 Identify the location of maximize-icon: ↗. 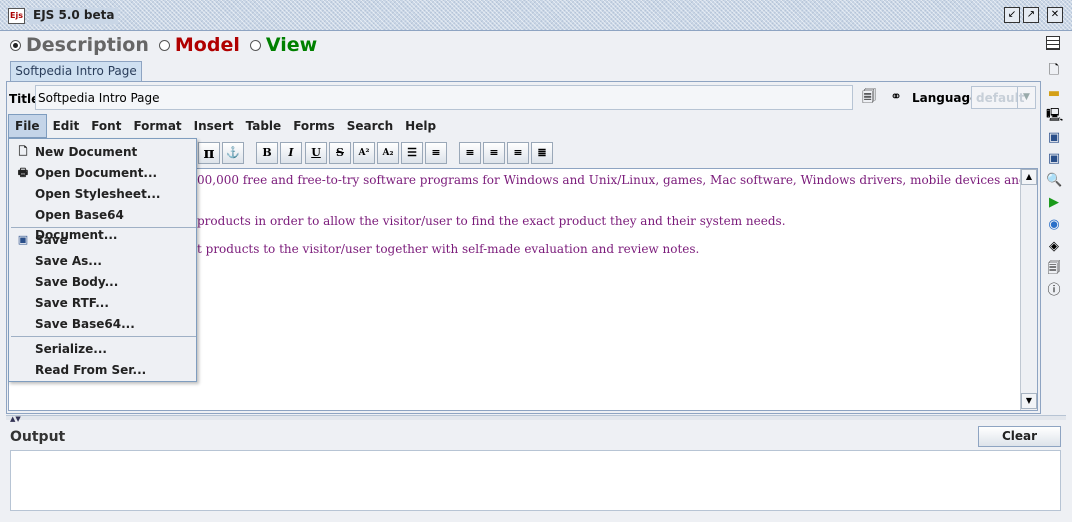
(1031, 15).